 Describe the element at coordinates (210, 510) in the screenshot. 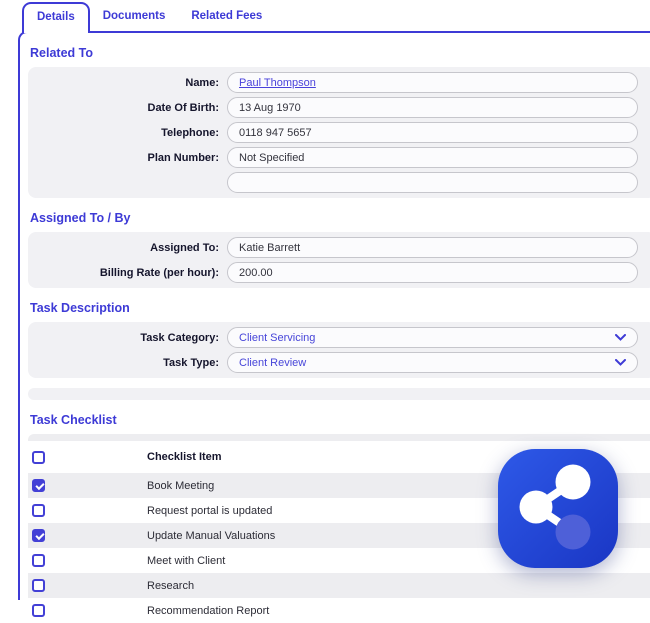

I see `checklist-item-label: Request portal is updated` at that location.